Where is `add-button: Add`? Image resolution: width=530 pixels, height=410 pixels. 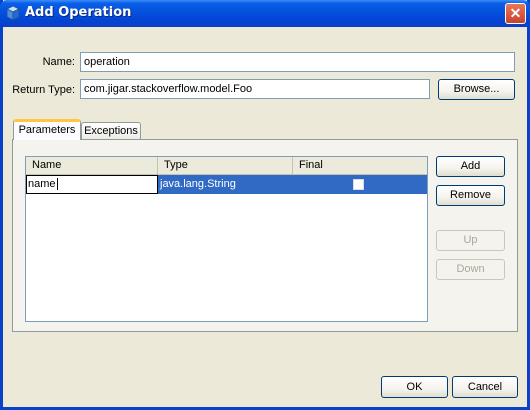
add-button: Add is located at coordinates (470, 166).